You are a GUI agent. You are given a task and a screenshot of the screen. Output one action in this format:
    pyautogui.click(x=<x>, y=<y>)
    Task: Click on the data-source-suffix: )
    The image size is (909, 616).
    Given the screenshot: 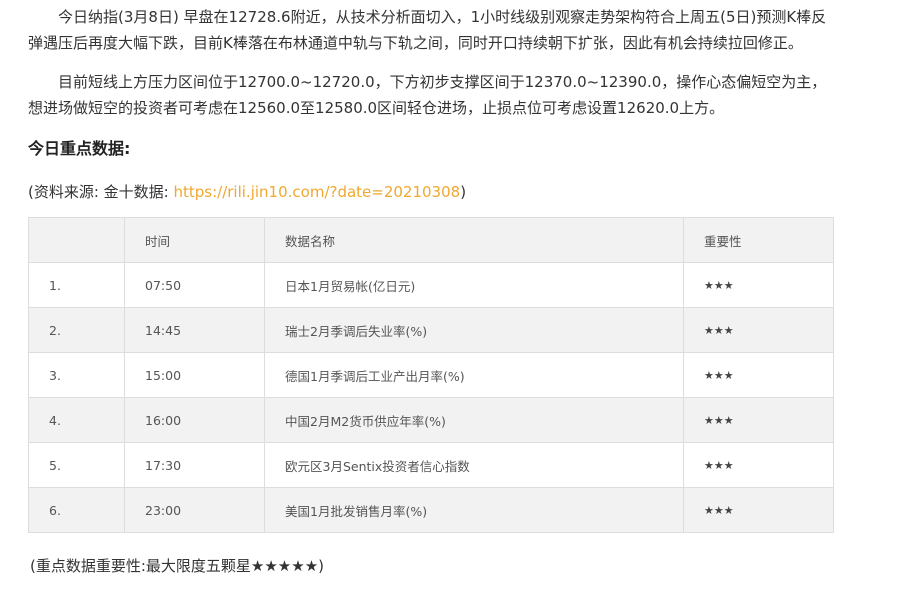 What is the action you would take?
    pyautogui.click(x=463, y=192)
    